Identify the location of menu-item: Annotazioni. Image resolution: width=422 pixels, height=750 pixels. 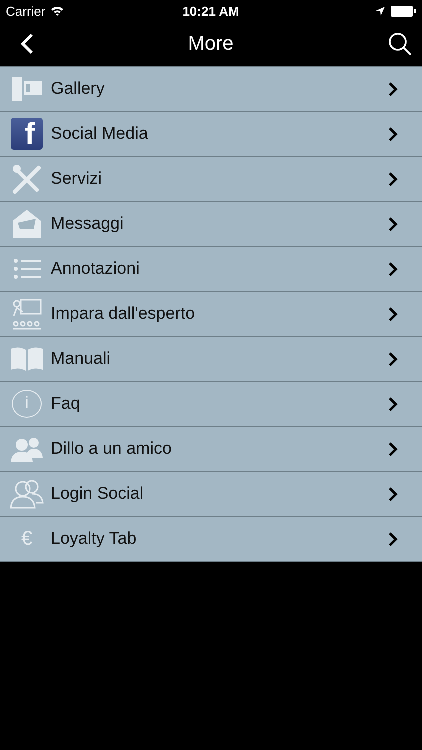
(211, 269).